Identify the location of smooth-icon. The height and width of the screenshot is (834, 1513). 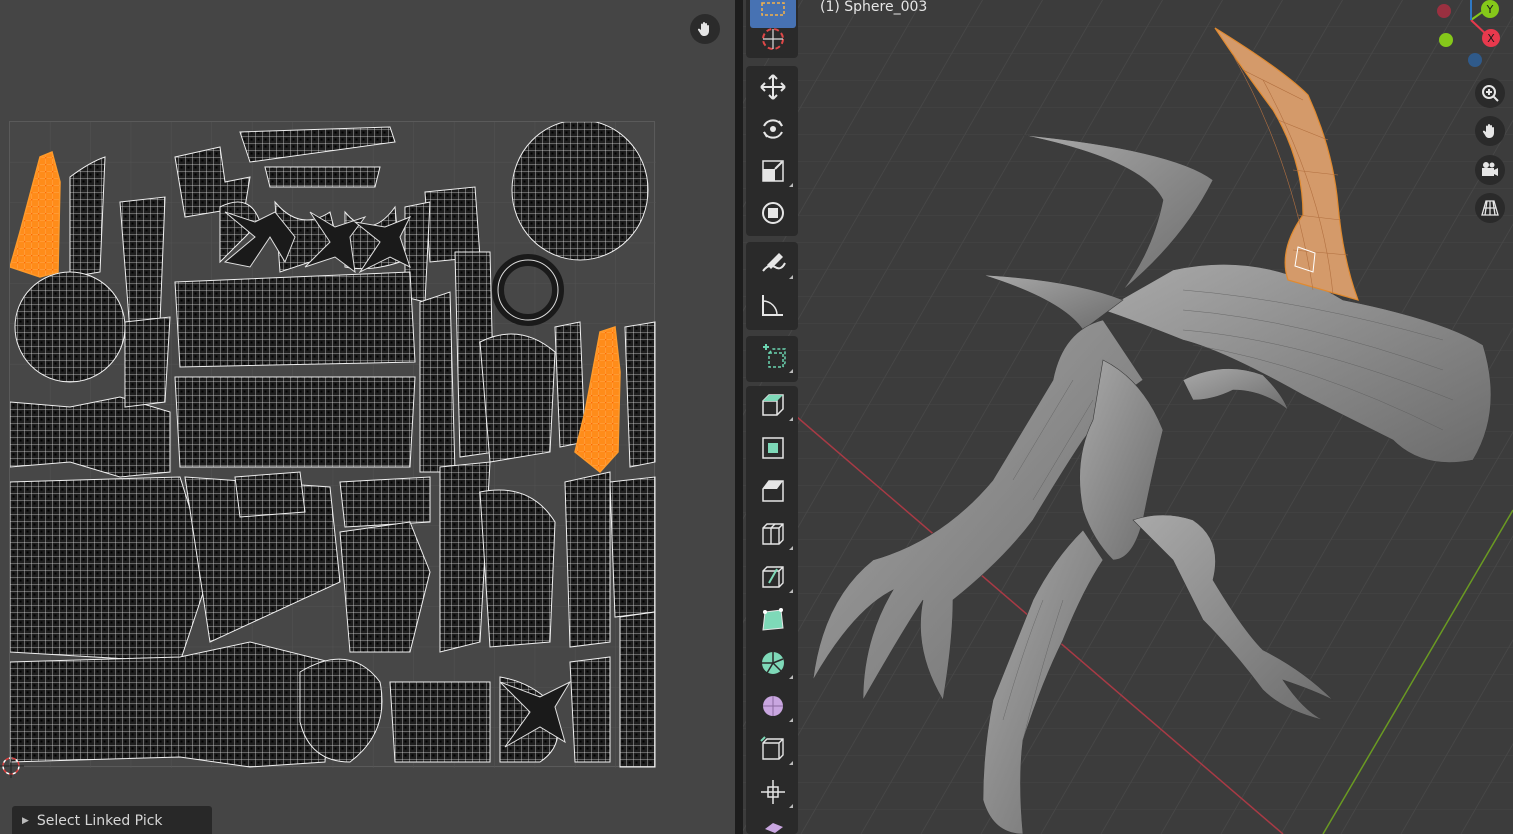
(773, 706).